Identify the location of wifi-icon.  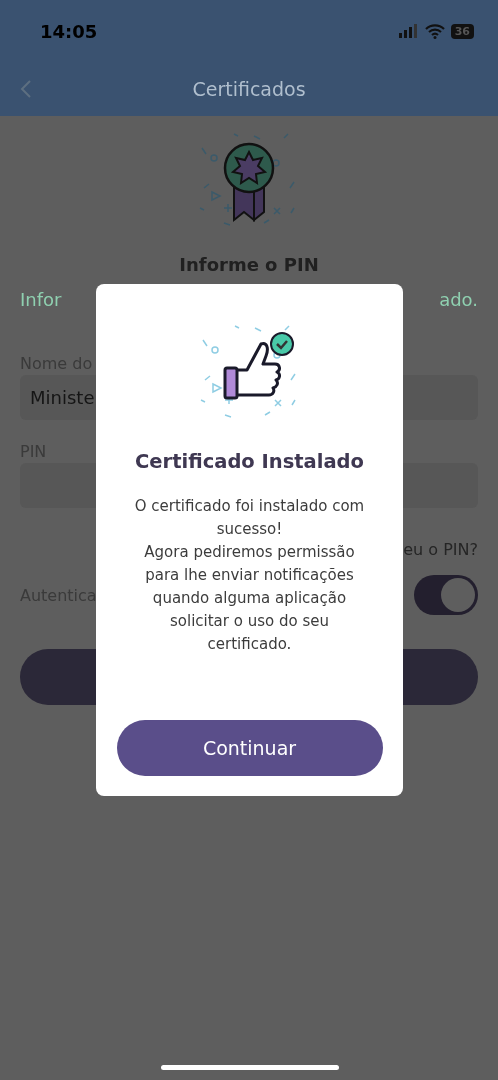
(434, 31).